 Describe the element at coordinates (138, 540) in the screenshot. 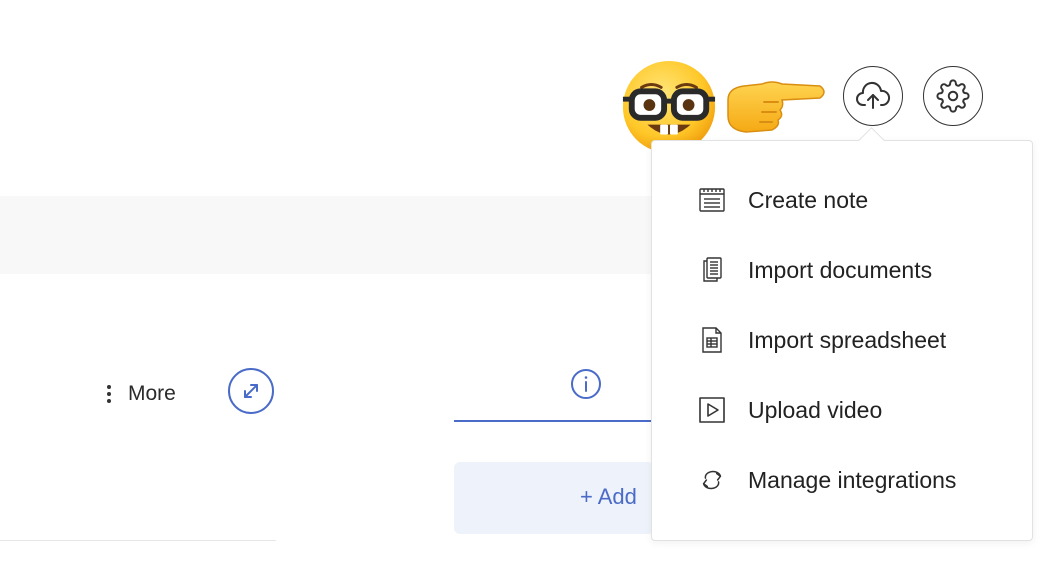

I see `divider` at that location.